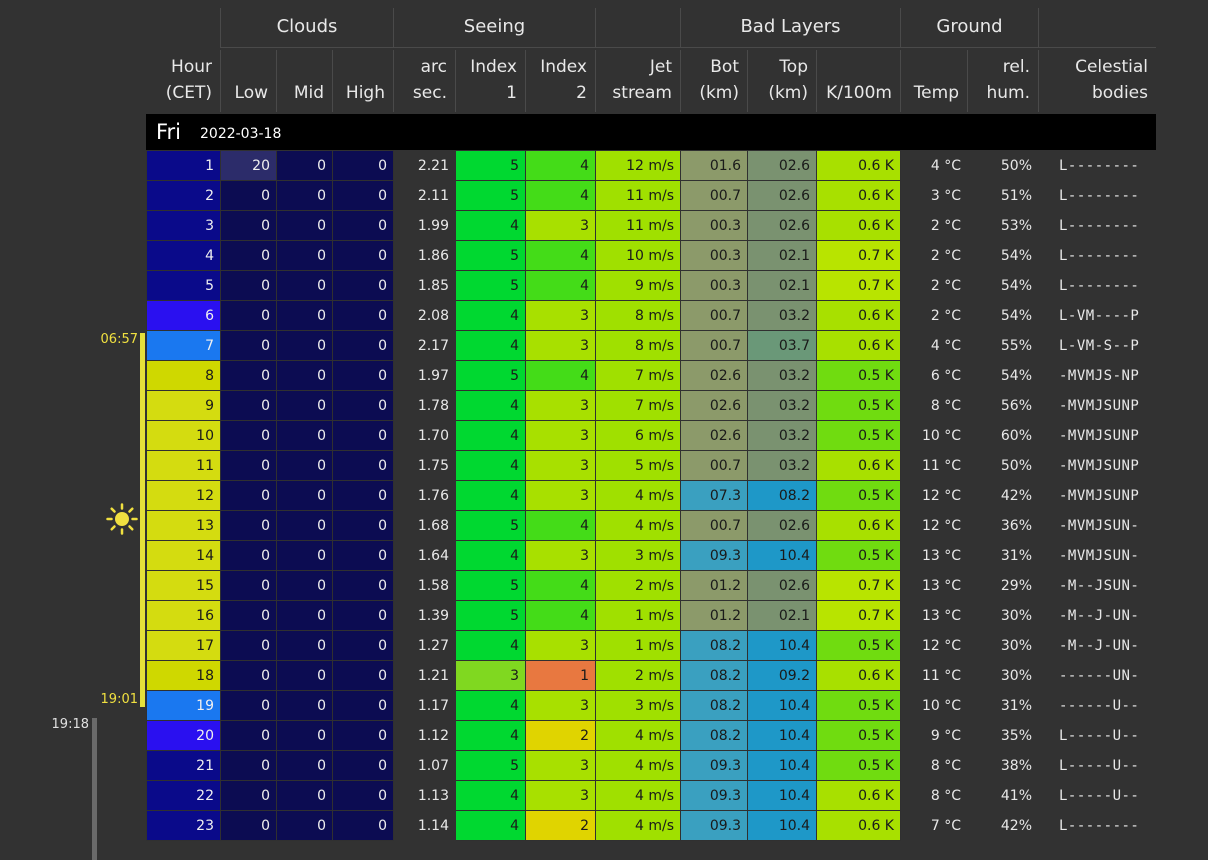 This screenshot has width=1208, height=860. What do you see at coordinates (714, 675) in the screenshot?
I see `layer-bottom-cell: 08.2` at bounding box center [714, 675].